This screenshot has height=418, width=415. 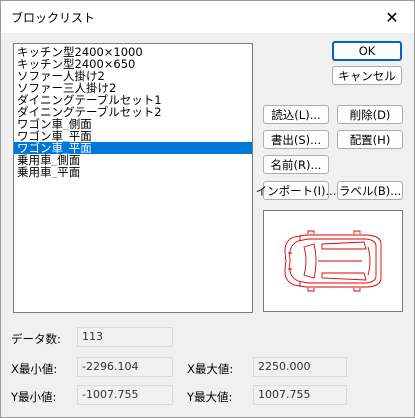 I want to click on place-button: 配置(H), so click(x=370, y=139).